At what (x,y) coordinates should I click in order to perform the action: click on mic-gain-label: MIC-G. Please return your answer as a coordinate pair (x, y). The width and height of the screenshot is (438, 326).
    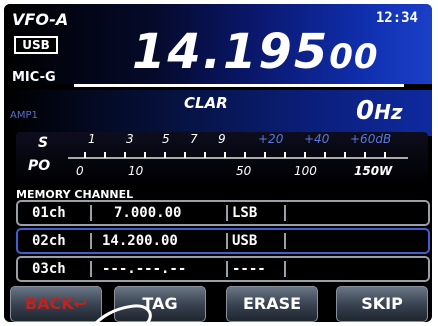
    Looking at the image, I should click on (34, 77).